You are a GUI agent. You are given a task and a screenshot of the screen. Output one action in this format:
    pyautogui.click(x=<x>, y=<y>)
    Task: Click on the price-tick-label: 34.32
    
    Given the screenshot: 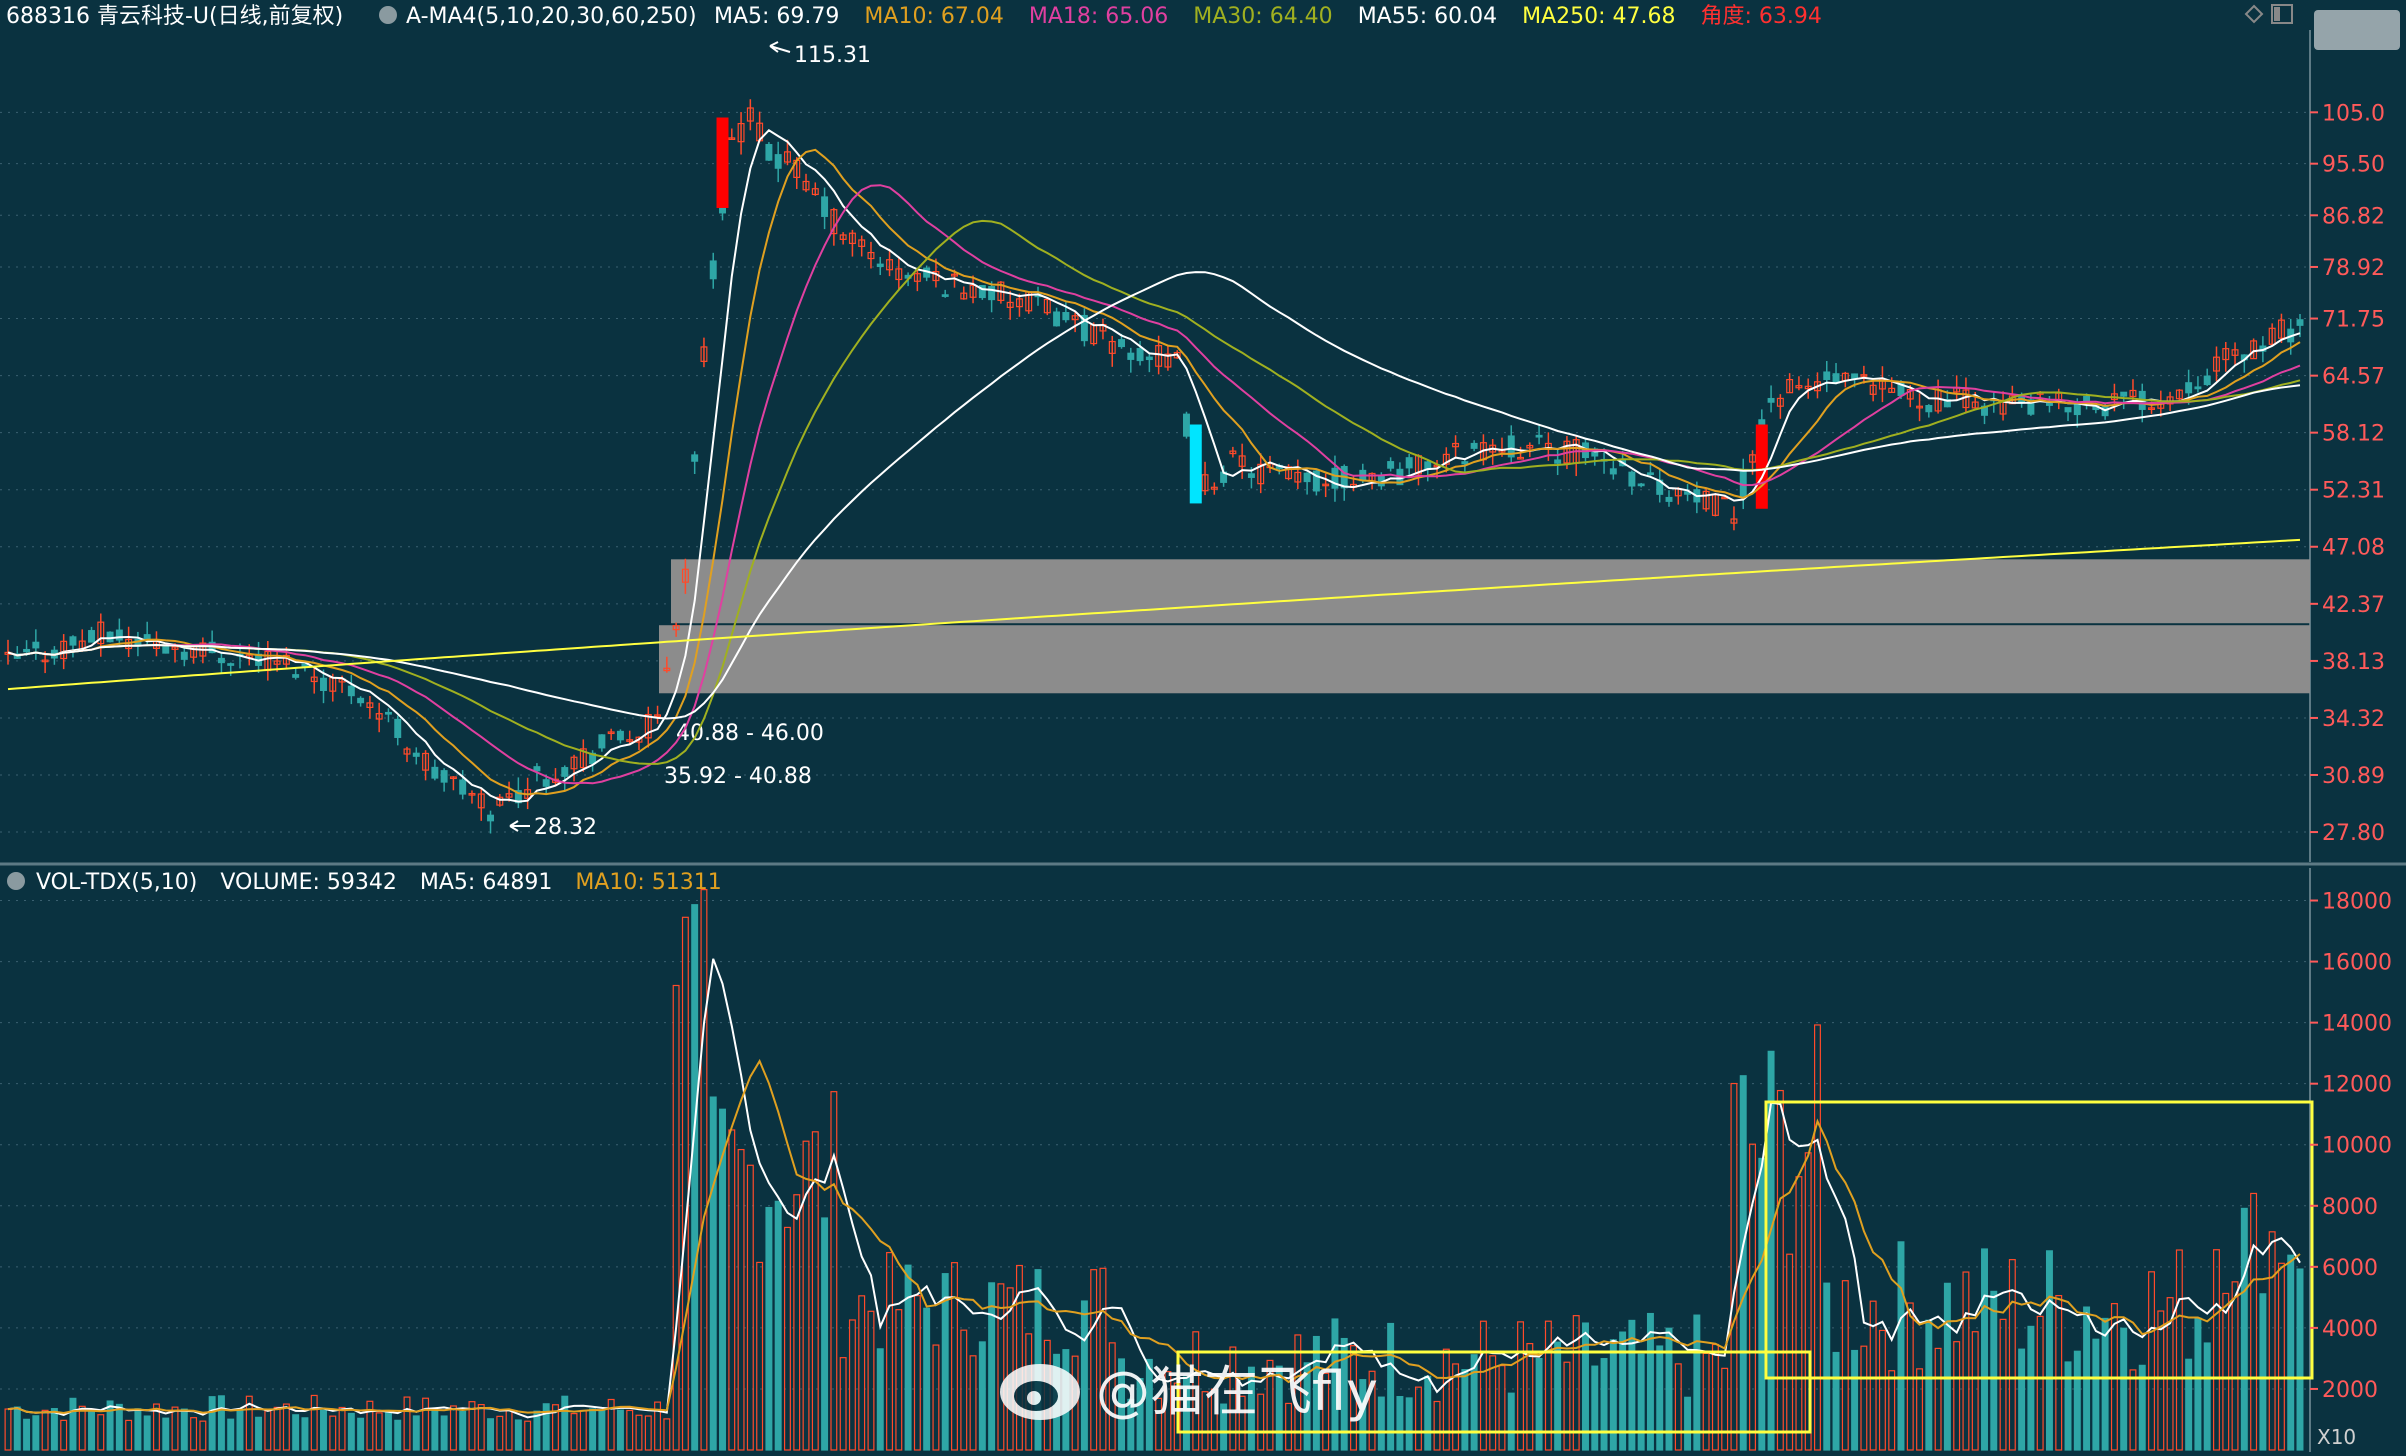 What is the action you would take?
    pyautogui.click(x=2353, y=719)
    